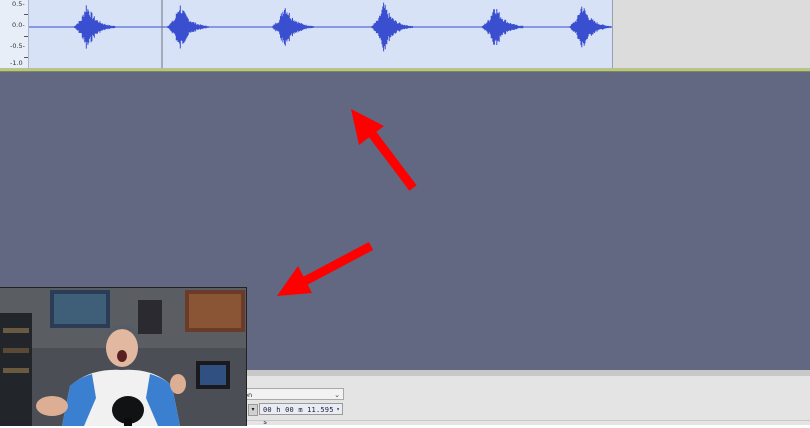  What do you see at coordinates (525, 420) in the screenshot?
I see `status-divider` at bounding box center [525, 420].